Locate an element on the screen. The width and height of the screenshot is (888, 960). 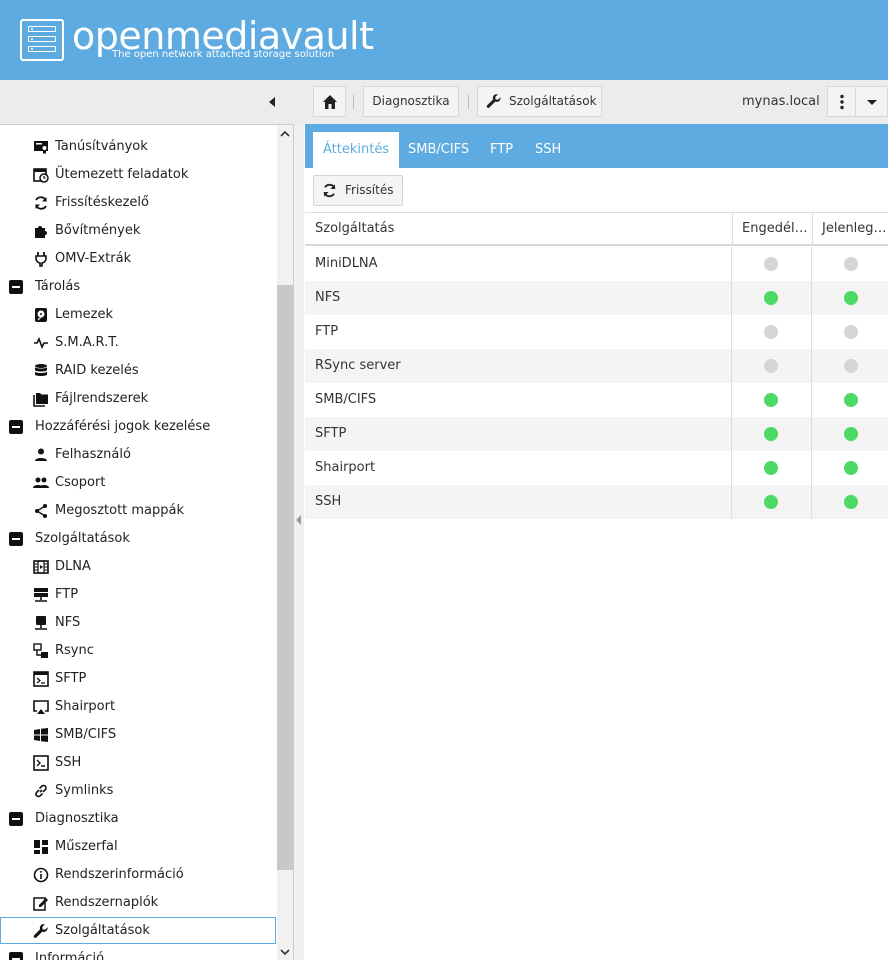
sidebar-item: Felhasználó is located at coordinates (138, 455).